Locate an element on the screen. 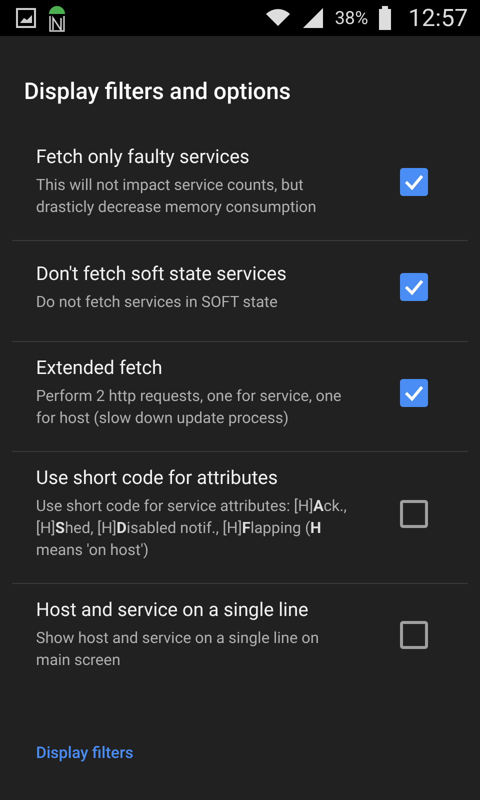 This screenshot has height=800, width=480. option-title: Fetch only faulty services is located at coordinates (143, 156).